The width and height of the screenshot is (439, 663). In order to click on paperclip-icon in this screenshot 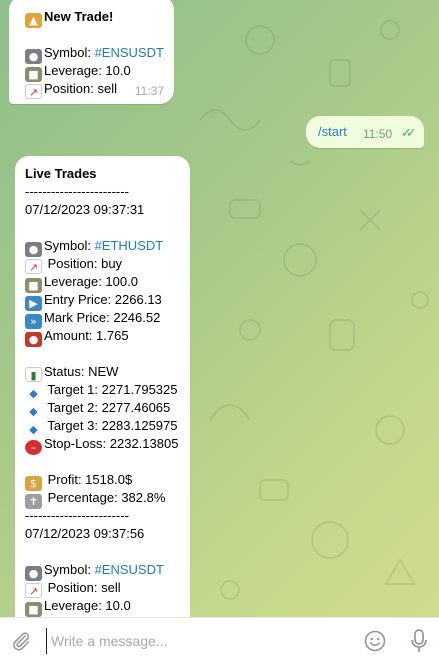, I will do `click(21, 641)`.